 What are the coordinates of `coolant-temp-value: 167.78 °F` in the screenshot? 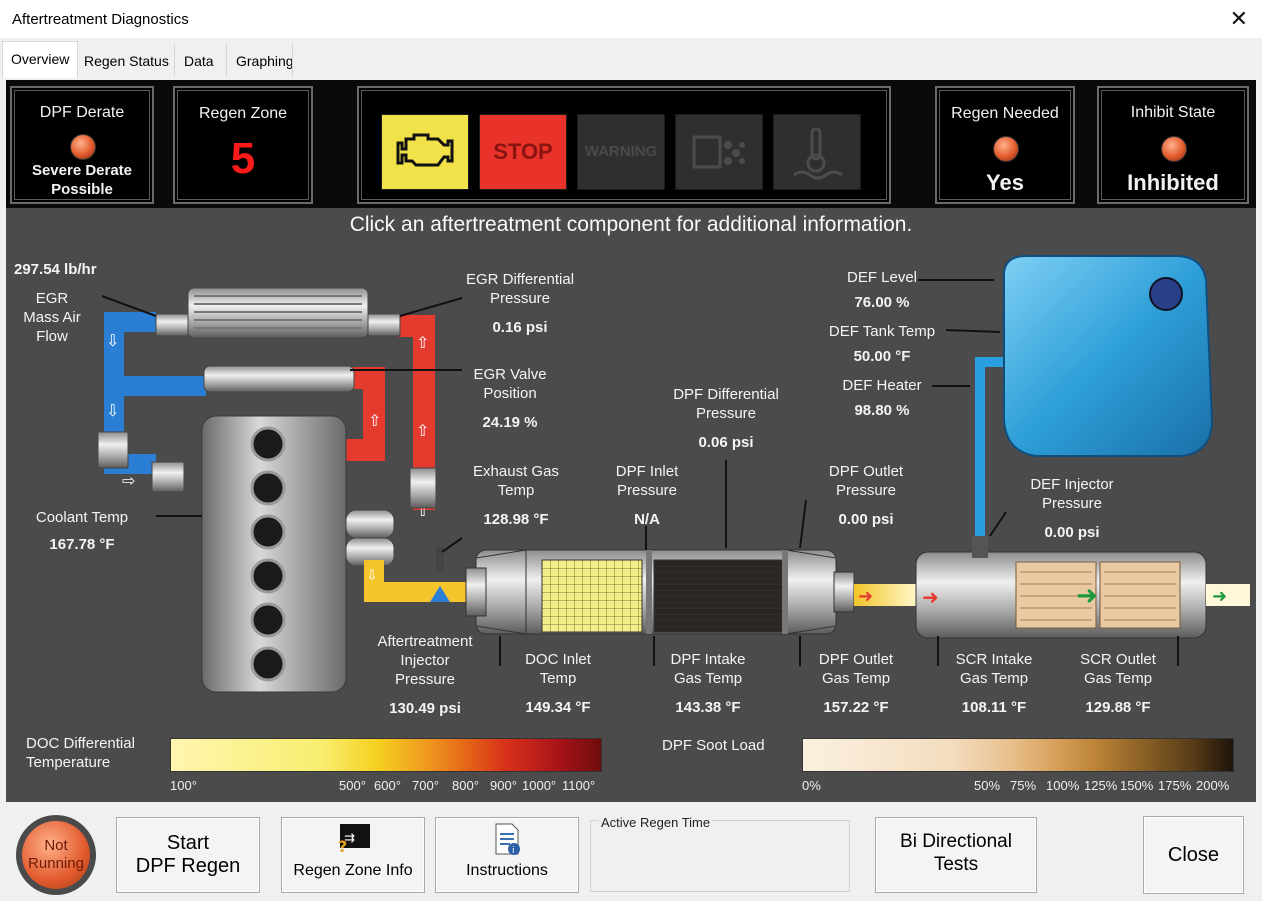 It's located at (82, 544).